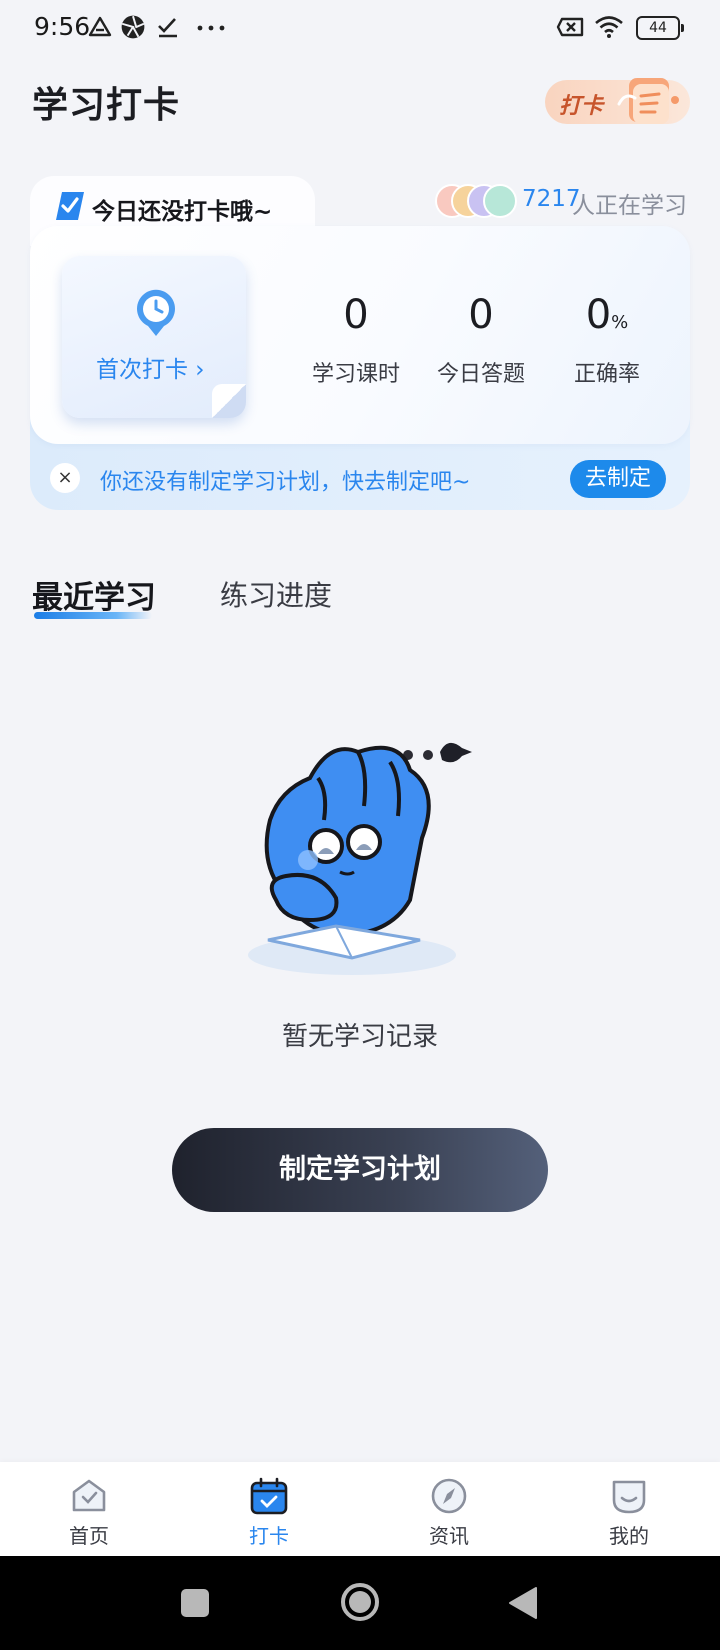 Image resolution: width=720 pixels, height=1650 pixels. I want to click on system-nav-bar, so click(360, 1603).